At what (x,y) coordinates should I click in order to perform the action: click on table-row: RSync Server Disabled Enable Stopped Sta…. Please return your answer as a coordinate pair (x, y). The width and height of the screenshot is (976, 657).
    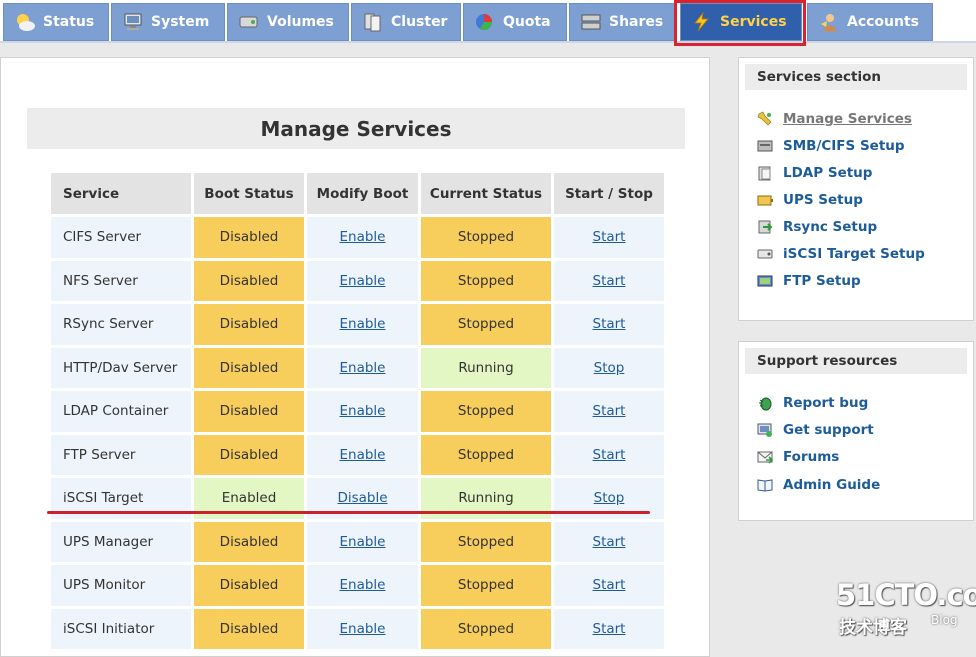
    Looking at the image, I should click on (357, 324).